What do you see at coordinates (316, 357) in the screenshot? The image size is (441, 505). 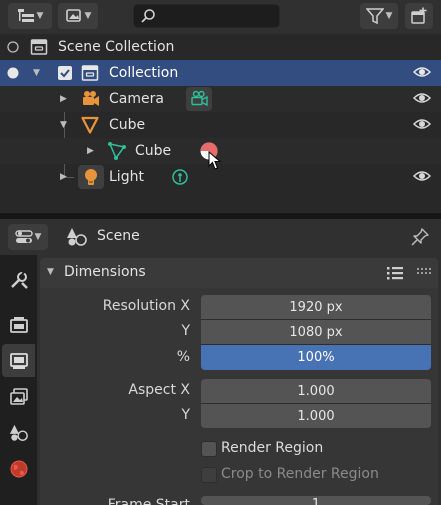 I see `resolution-percent-slider: 100%` at bounding box center [316, 357].